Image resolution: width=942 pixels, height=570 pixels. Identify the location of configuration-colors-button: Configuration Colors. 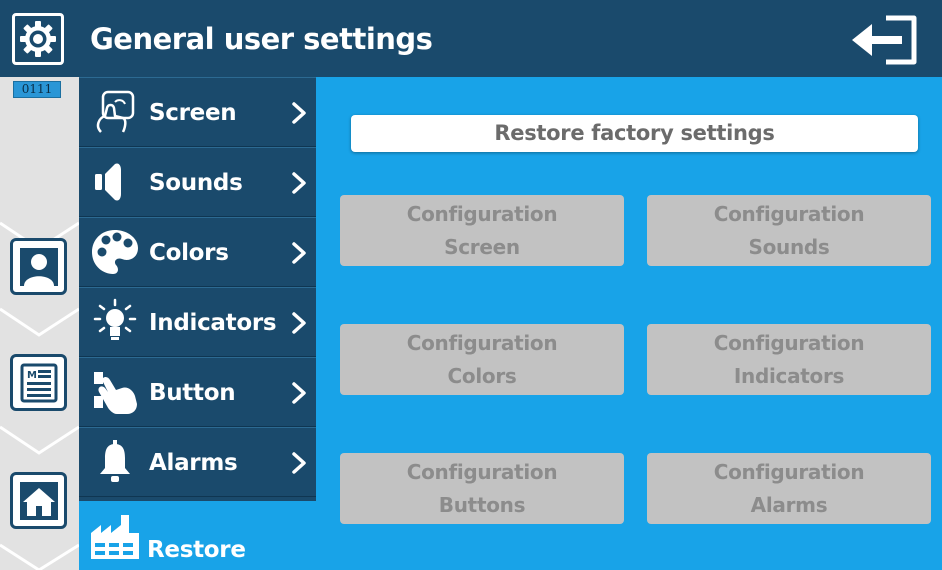
(482, 359).